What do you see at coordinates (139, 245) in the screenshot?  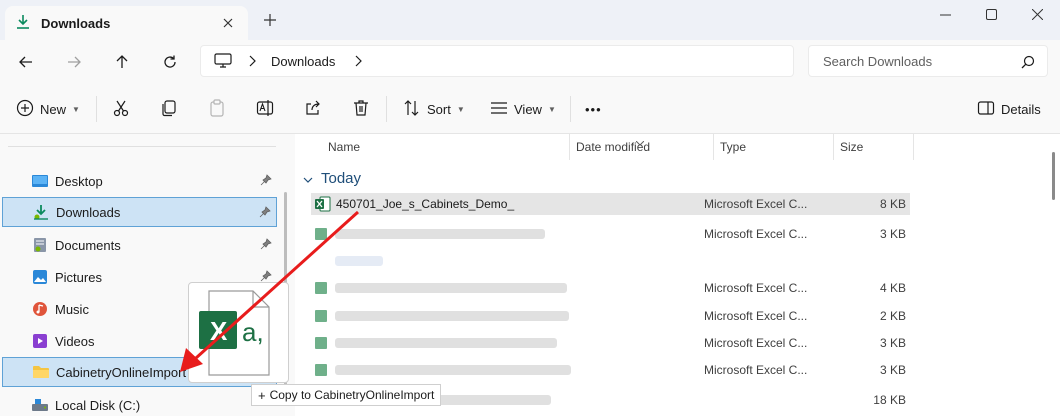 I see `sidebar-item-documents: Documents` at bounding box center [139, 245].